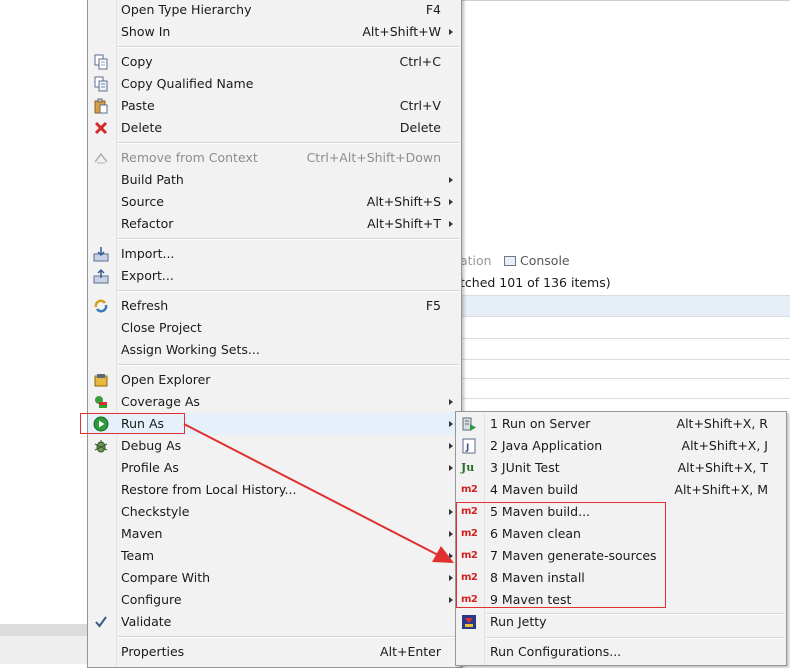  What do you see at coordinates (318, 493) in the screenshot?
I see `annotation-arrow-icon` at bounding box center [318, 493].